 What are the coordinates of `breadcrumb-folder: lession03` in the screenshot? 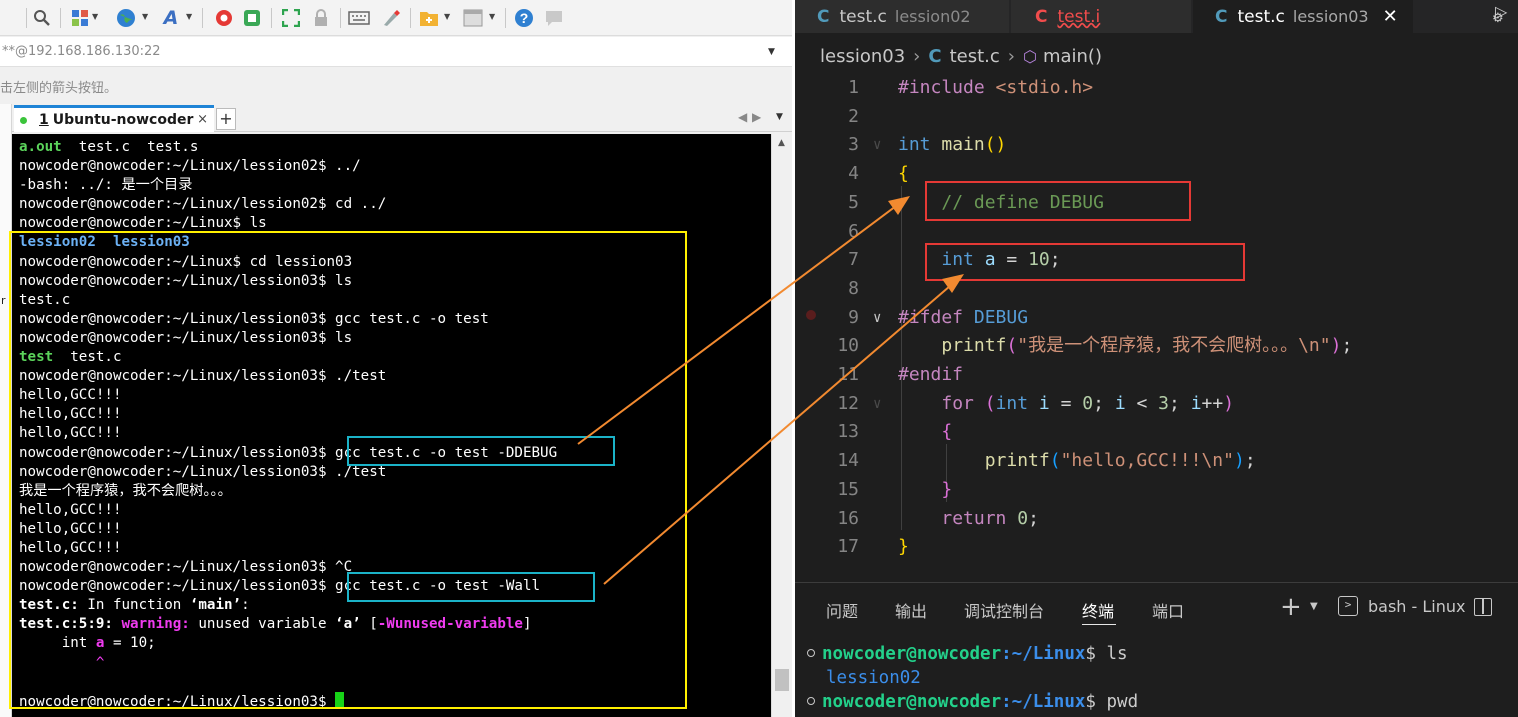 It's located at (862, 56).